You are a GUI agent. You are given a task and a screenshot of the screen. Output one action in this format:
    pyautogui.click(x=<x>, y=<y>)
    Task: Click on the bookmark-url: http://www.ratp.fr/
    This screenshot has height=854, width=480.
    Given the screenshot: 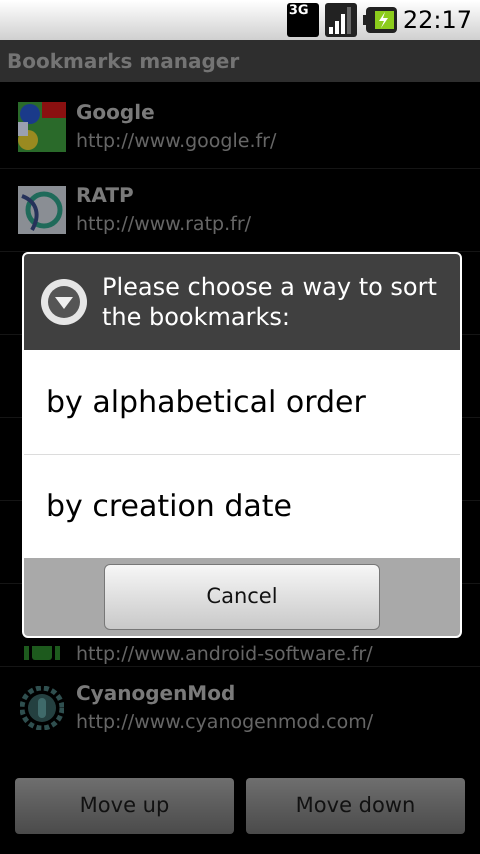 What is the action you would take?
    pyautogui.click(x=164, y=224)
    